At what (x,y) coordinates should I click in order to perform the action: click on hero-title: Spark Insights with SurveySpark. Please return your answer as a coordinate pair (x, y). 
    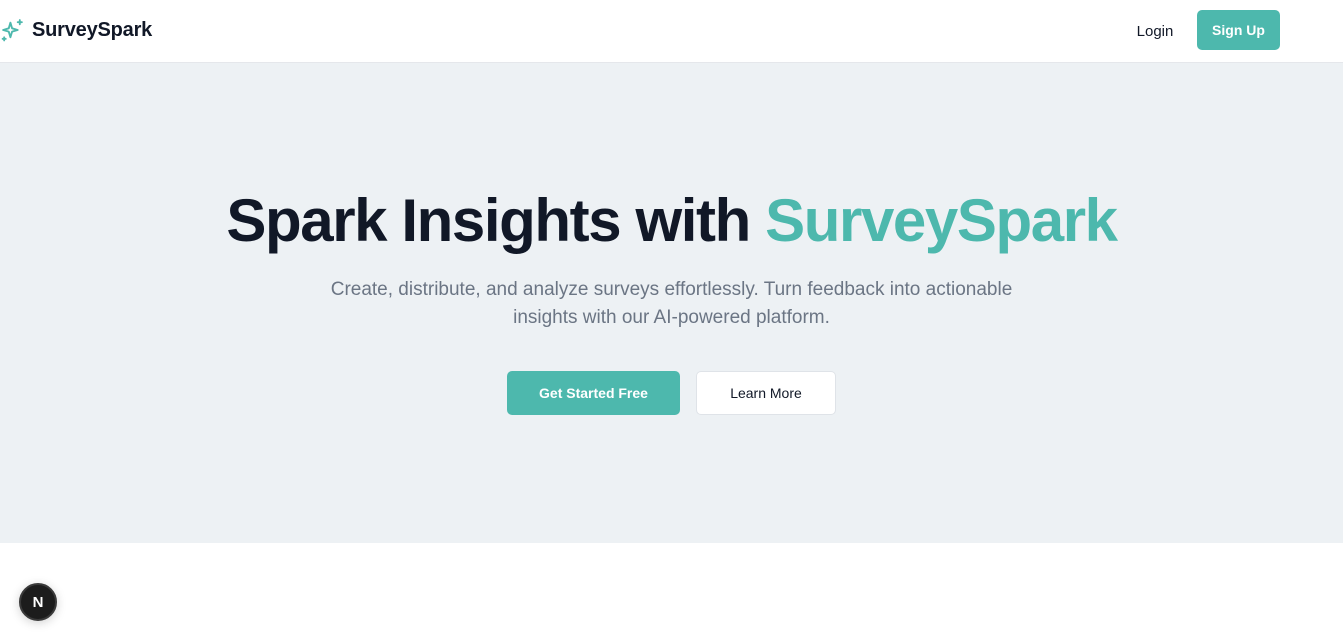
    Looking at the image, I should click on (671, 221).